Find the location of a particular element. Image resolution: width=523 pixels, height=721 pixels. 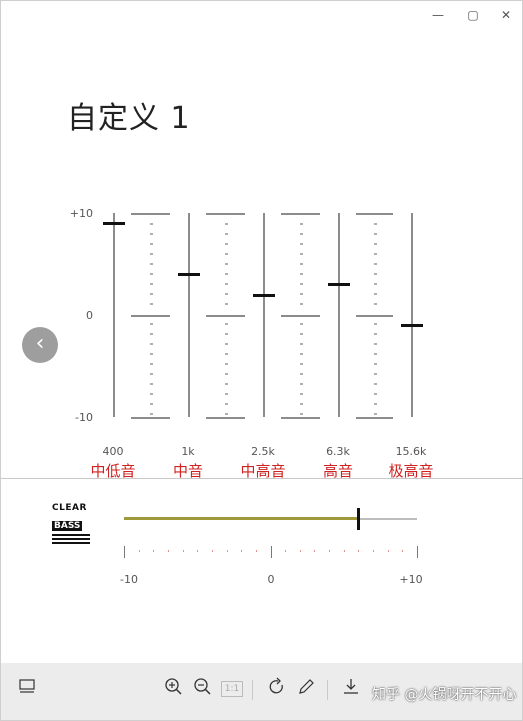

zoom-in-button is located at coordinates (174, 689).